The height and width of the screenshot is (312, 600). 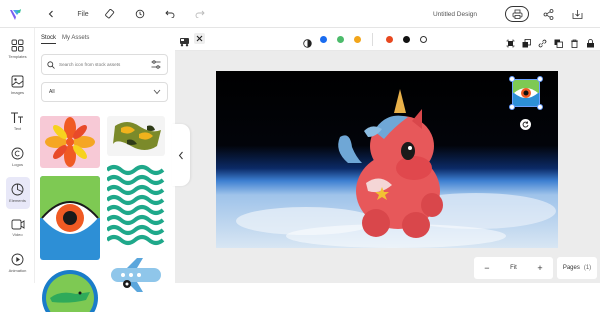 I want to click on eye-illustration-image, so click(x=70, y=205).